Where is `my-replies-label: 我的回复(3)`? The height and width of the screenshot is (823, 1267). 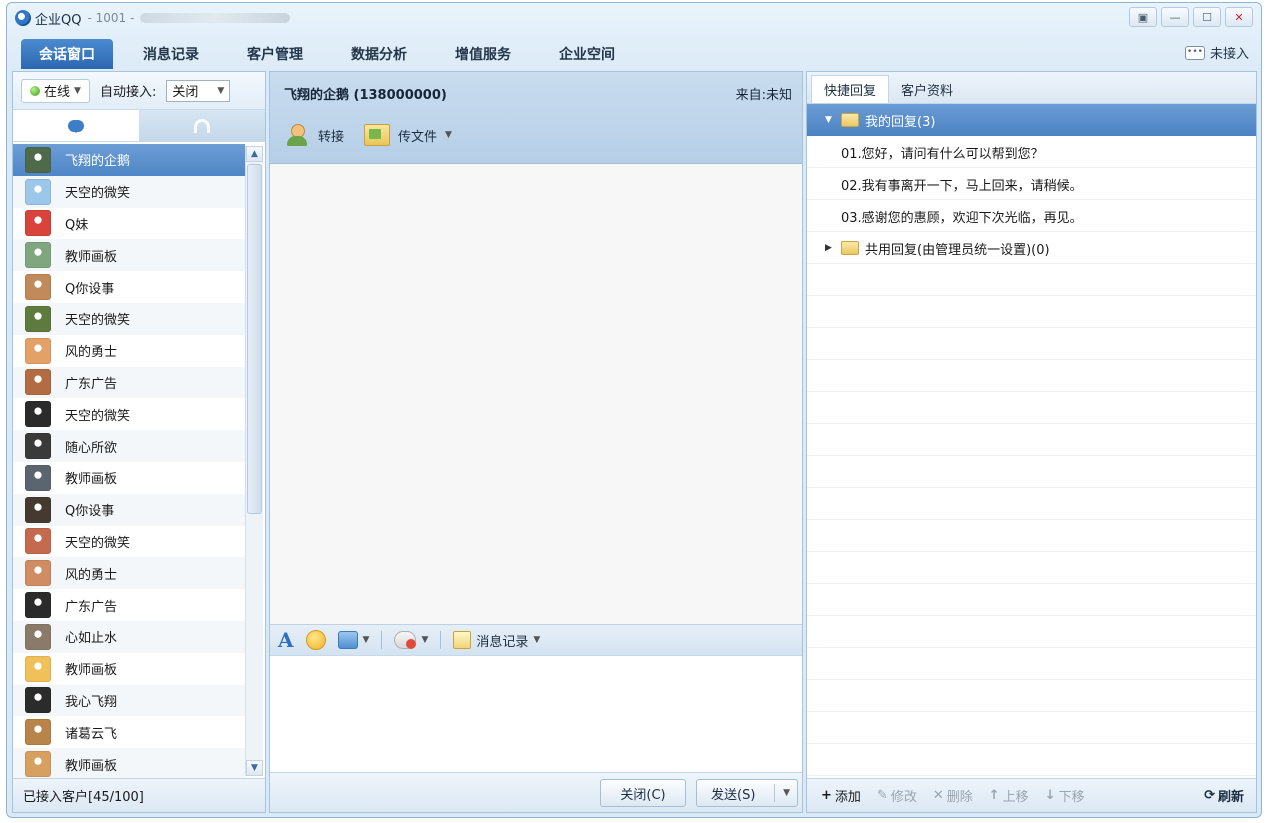 my-replies-label: 我的回复(3) is located at coordinates (900, 122).